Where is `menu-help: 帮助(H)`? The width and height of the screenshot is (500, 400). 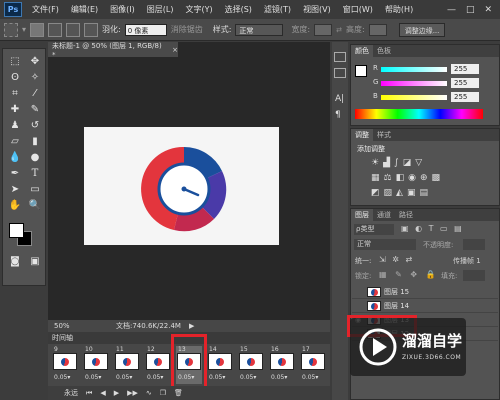
menu-help: 帮助(H) is located at coordinates (399, 9).